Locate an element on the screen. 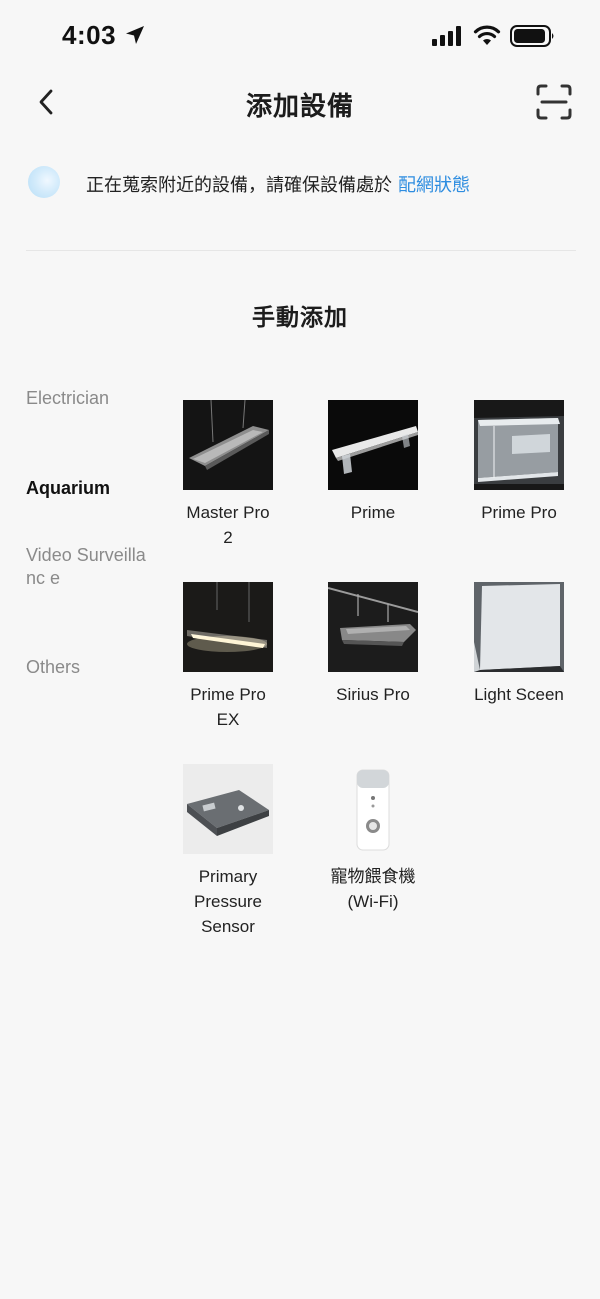 The image size is (600, 1299). scanning-text: 正在蒐索附近的設備，請確保設備處於 is located at coordinates (239, 185).